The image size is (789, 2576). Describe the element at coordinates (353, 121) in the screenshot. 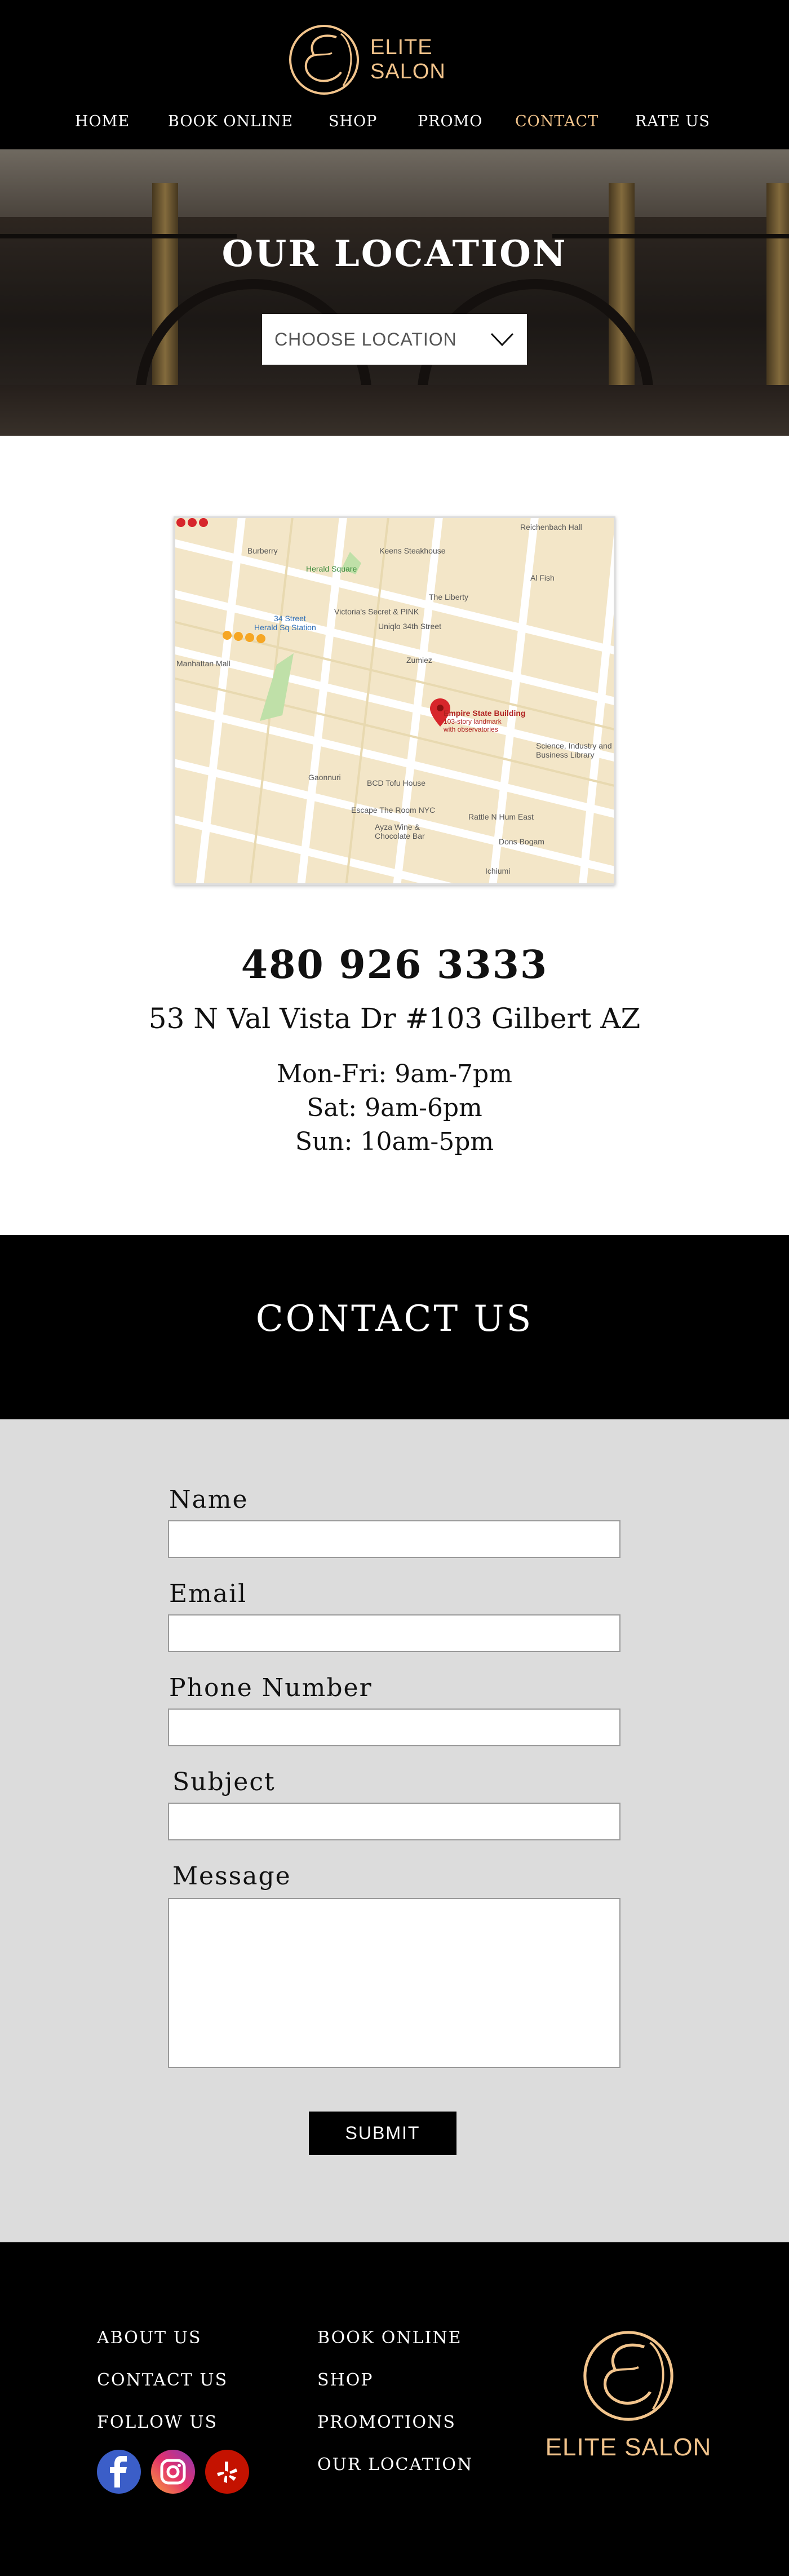

I see `nav-shop: SHOP` at that location.